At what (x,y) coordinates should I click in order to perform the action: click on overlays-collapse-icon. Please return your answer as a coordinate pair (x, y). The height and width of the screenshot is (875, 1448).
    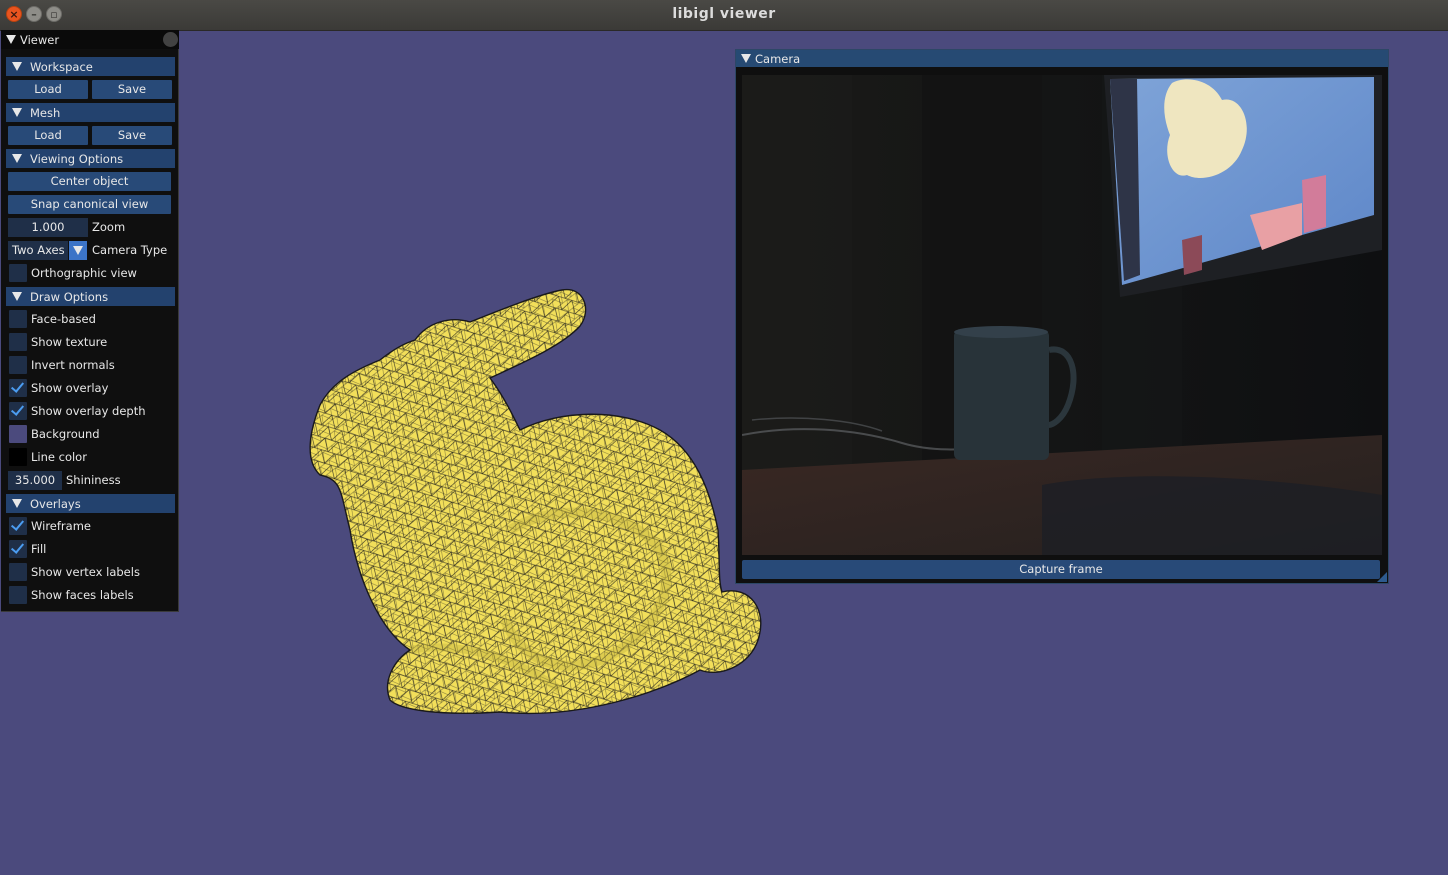
    Looking at the image, I should click on (17, 503).